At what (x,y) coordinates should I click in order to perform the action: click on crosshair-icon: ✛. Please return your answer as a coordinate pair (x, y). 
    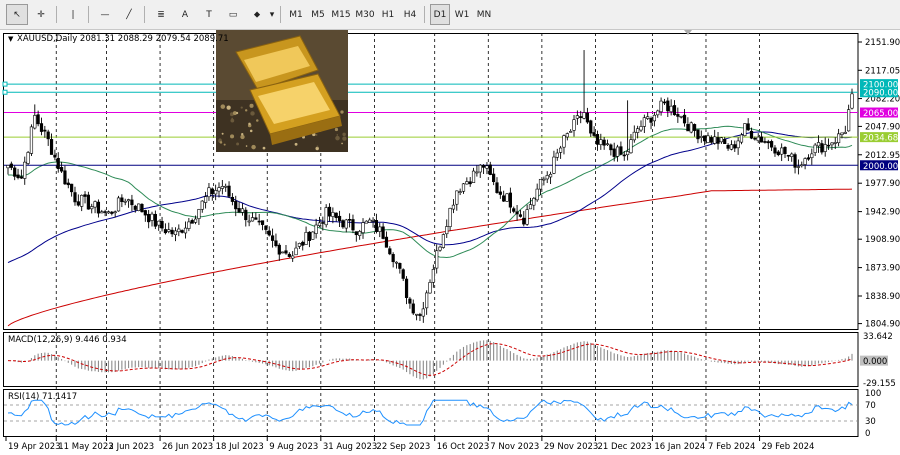
    Looking at the image, I should click on (41, 14).